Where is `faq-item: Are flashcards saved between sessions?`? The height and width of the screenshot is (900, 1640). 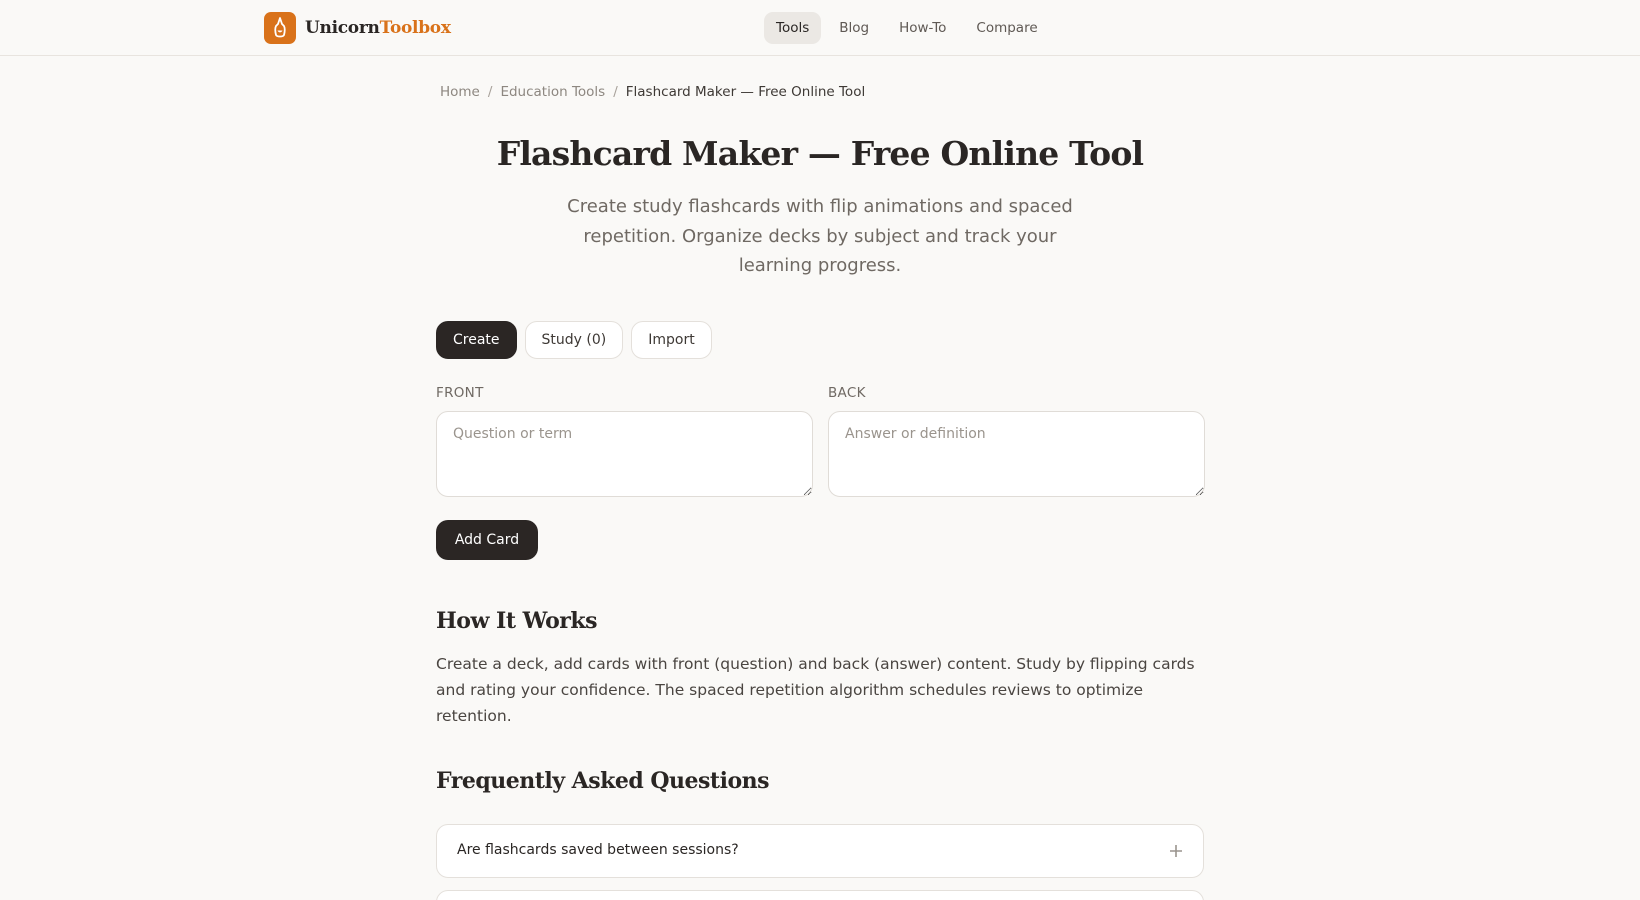
faq-item: Are flashcards saved between sessions? is located at coordinates (820, 851).